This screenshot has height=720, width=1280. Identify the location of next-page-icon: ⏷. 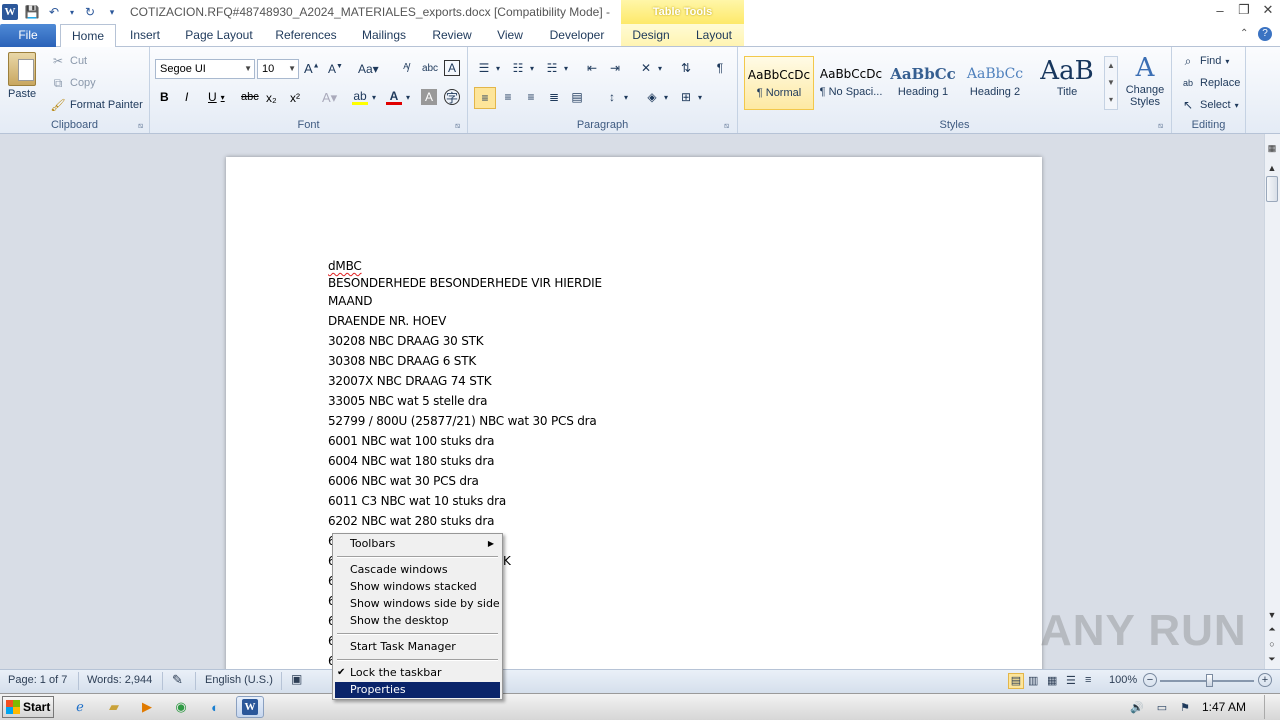
(1272, 659).